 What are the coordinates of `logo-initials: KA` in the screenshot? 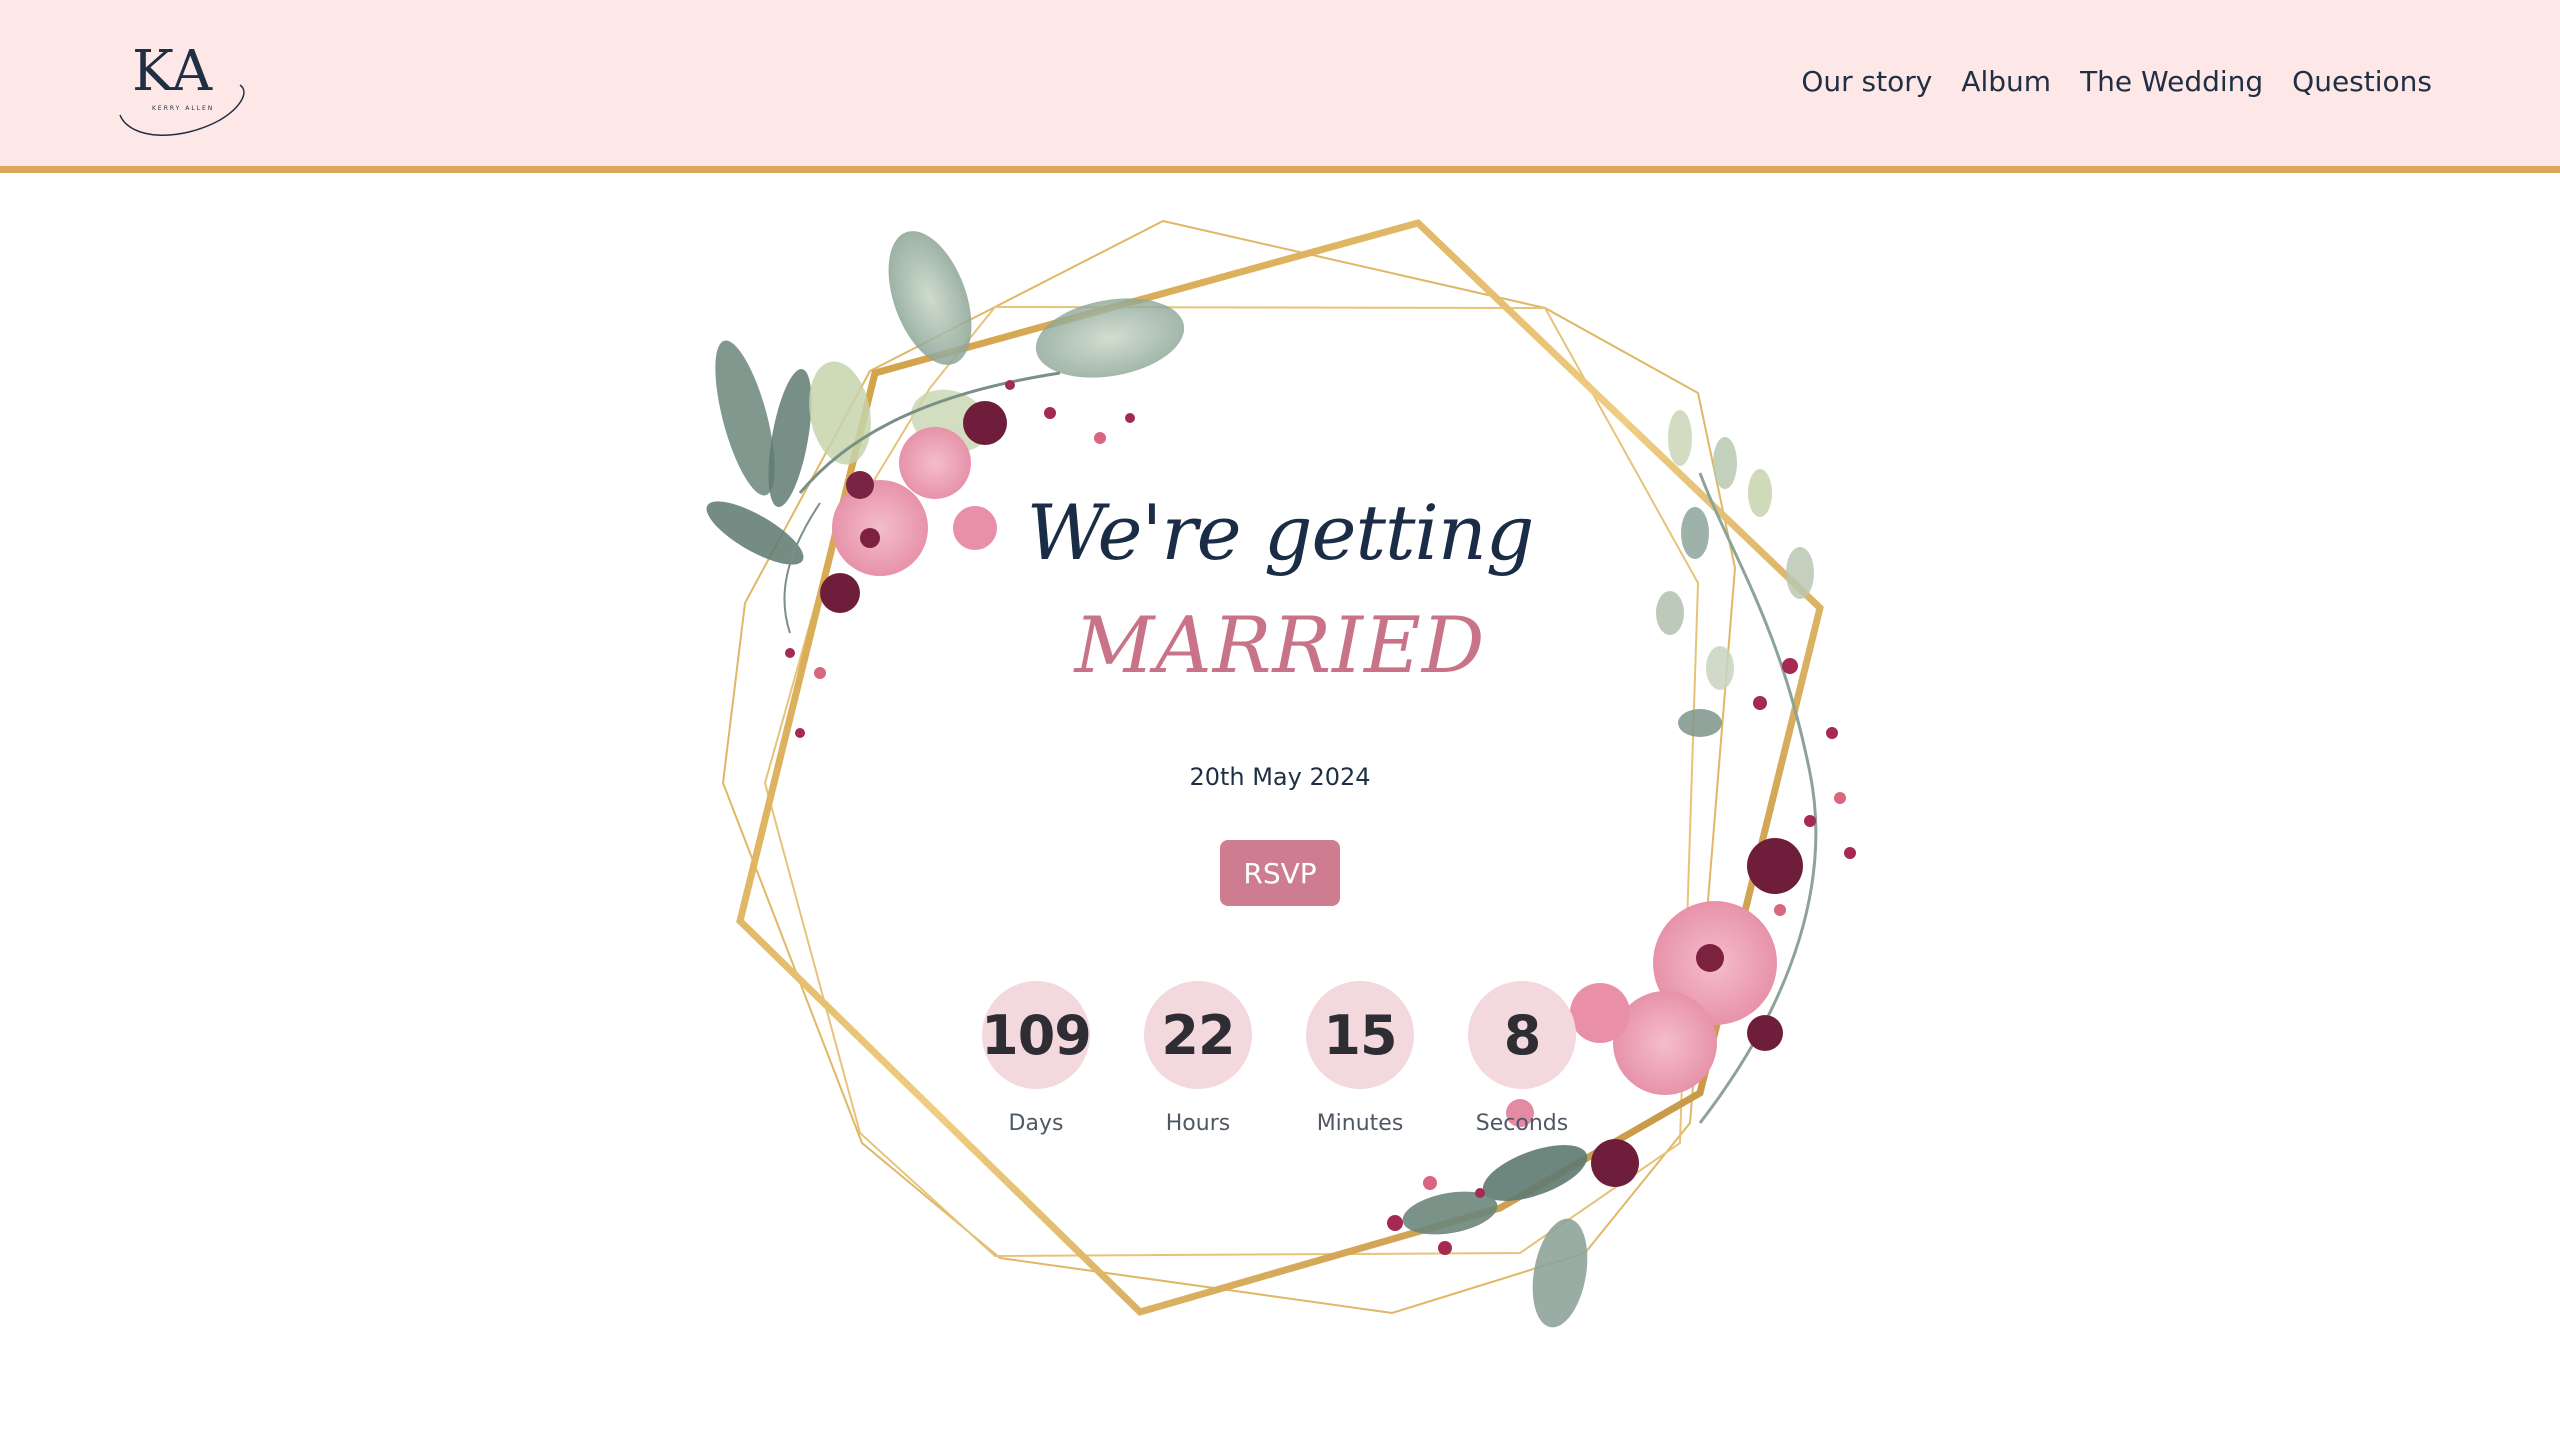 It's located at (172, 71).